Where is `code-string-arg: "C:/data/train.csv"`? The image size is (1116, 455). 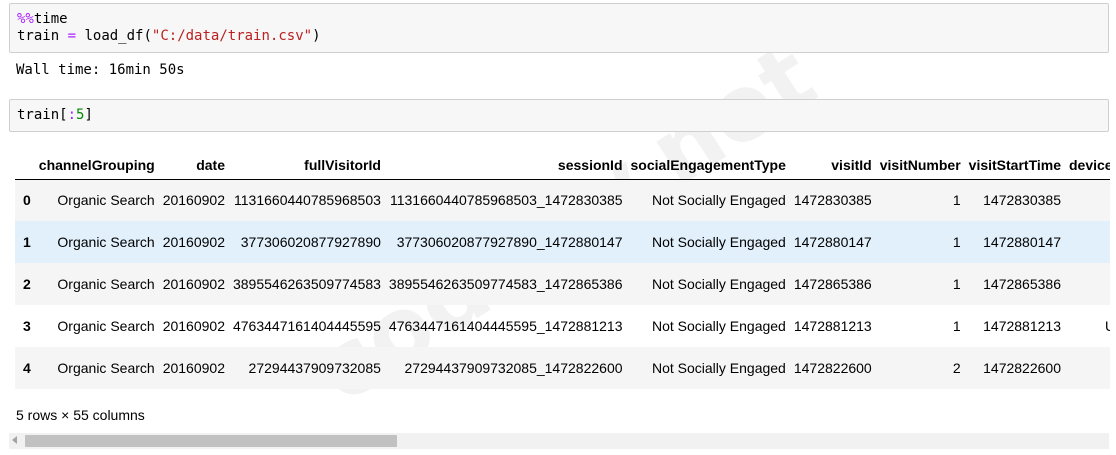
code-string-arg: "C:/data/train.csv" is located at coordinates (232, 36).